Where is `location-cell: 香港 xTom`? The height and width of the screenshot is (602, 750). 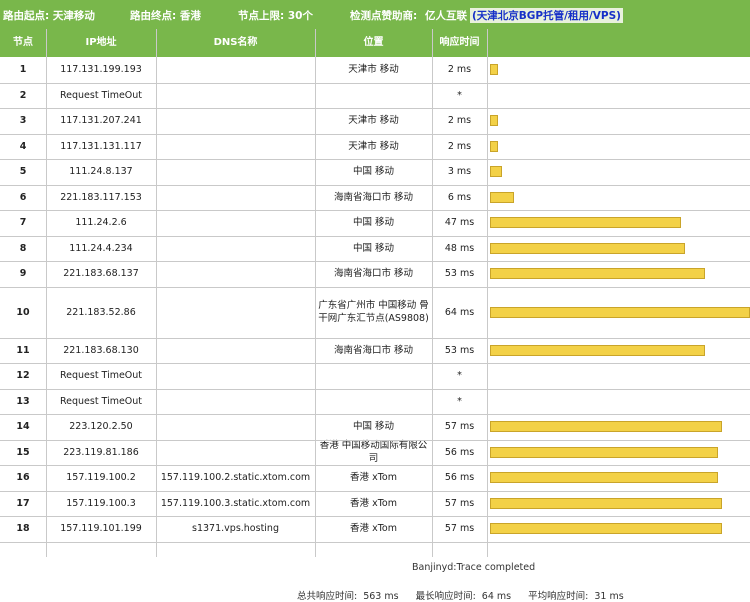
location-cell: 香港 xTom is located at coordinates (373, 529).